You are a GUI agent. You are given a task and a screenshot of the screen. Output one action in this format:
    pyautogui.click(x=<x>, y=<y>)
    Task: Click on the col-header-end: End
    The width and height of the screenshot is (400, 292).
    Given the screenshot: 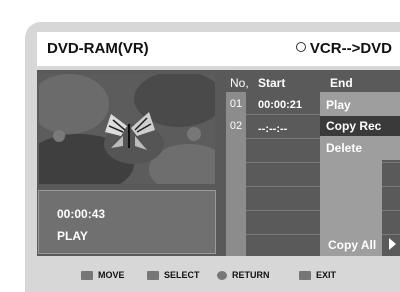 What is the action you would take?
    pyautogui.click(x=341, y=83)
    